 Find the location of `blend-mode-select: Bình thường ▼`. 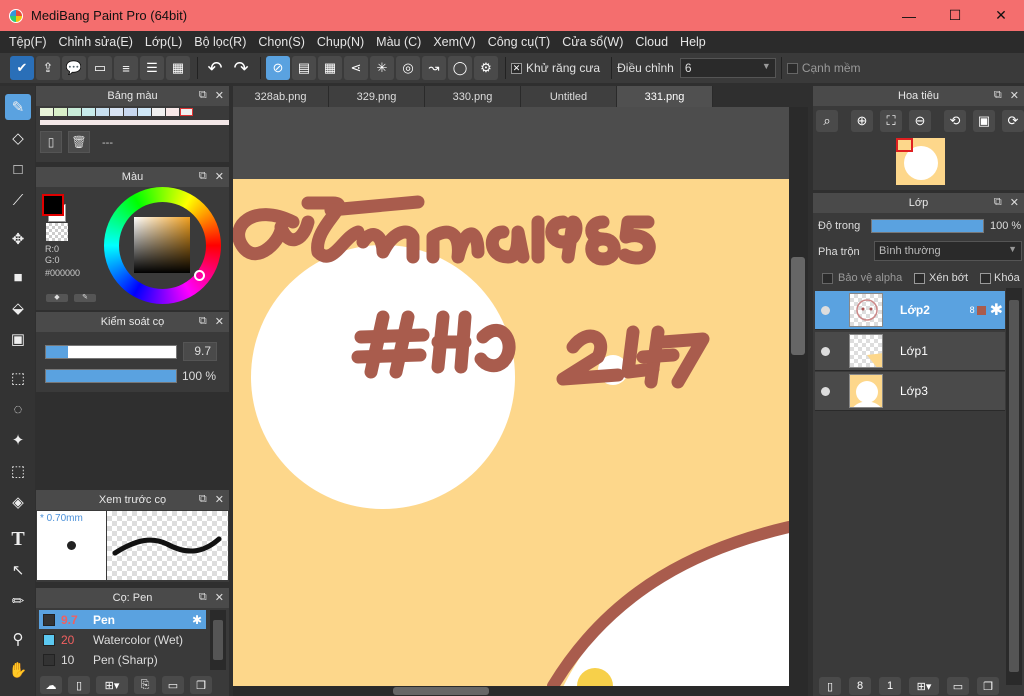

blend-mode-select: Bình thường ▼ is located at coordinates (948, 251).